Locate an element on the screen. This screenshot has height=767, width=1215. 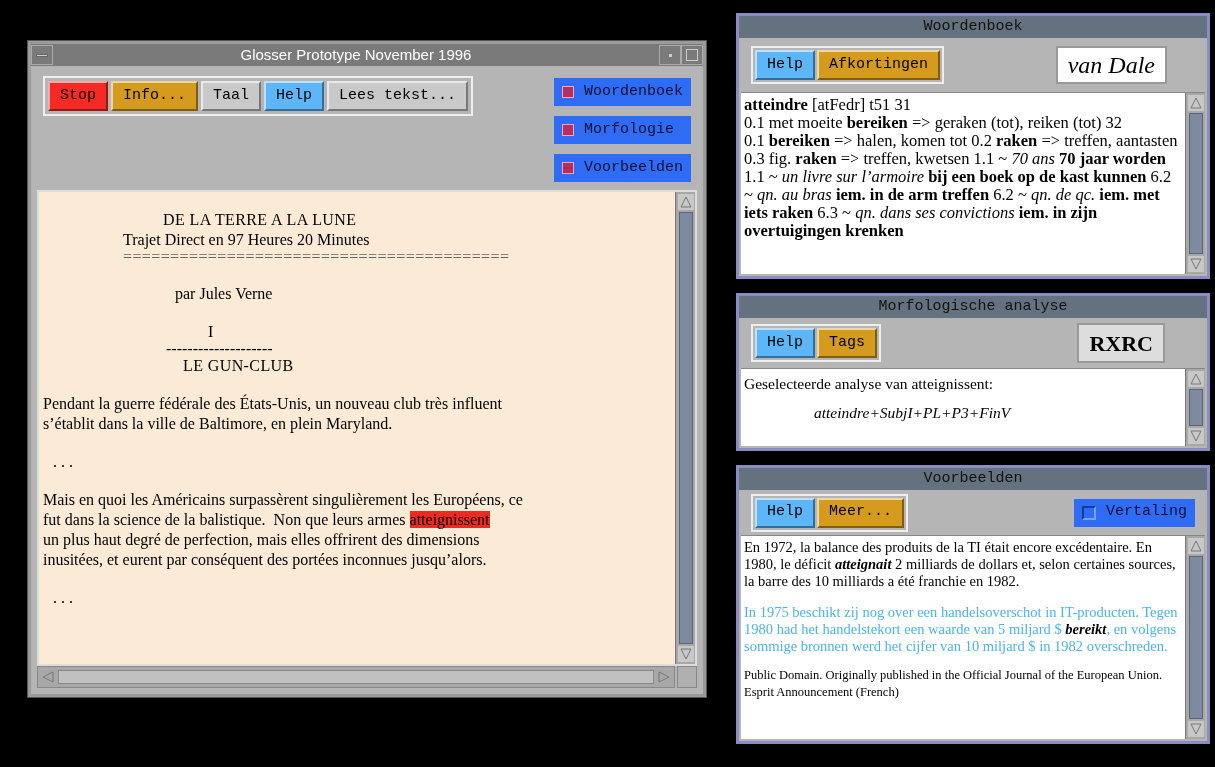
toggle-button: Morfologie is located at coordinates (622, 130).